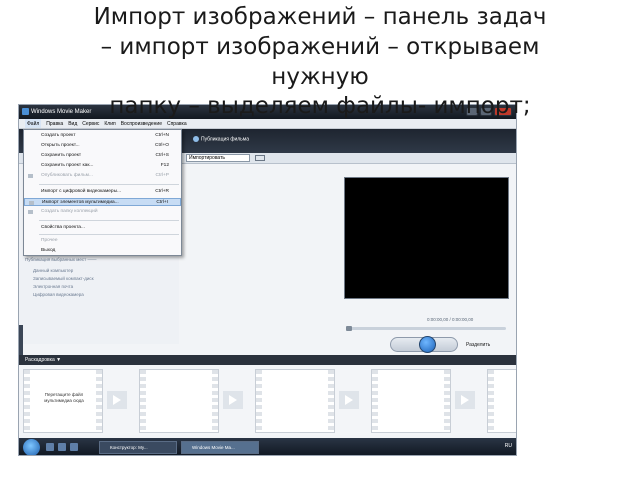 The width and height of the screenshot is (640, 480). What do you see at coordinates (102, 251) in the screenshot?
I see `menu-item-exit: Выход` at bounding box center [102, 251].